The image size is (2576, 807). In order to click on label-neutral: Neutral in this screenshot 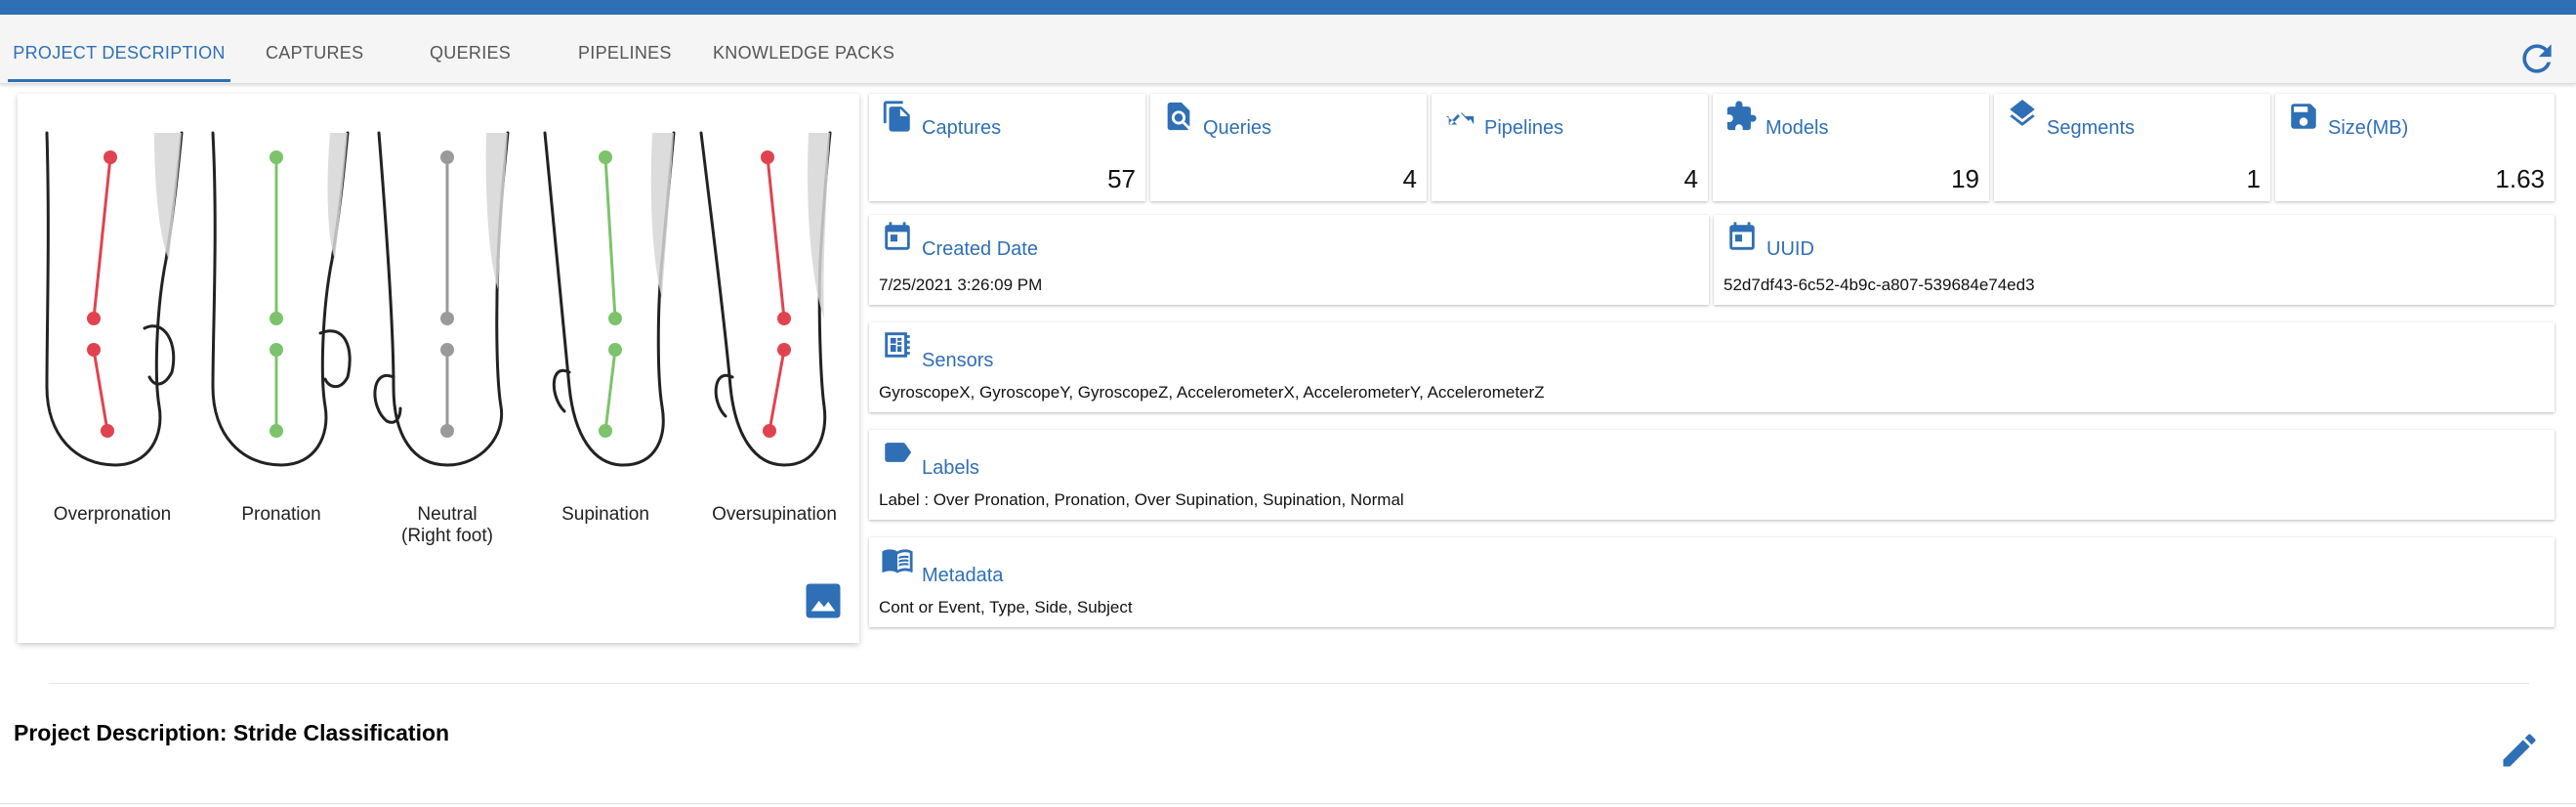, I will do `click(447, 514)`.